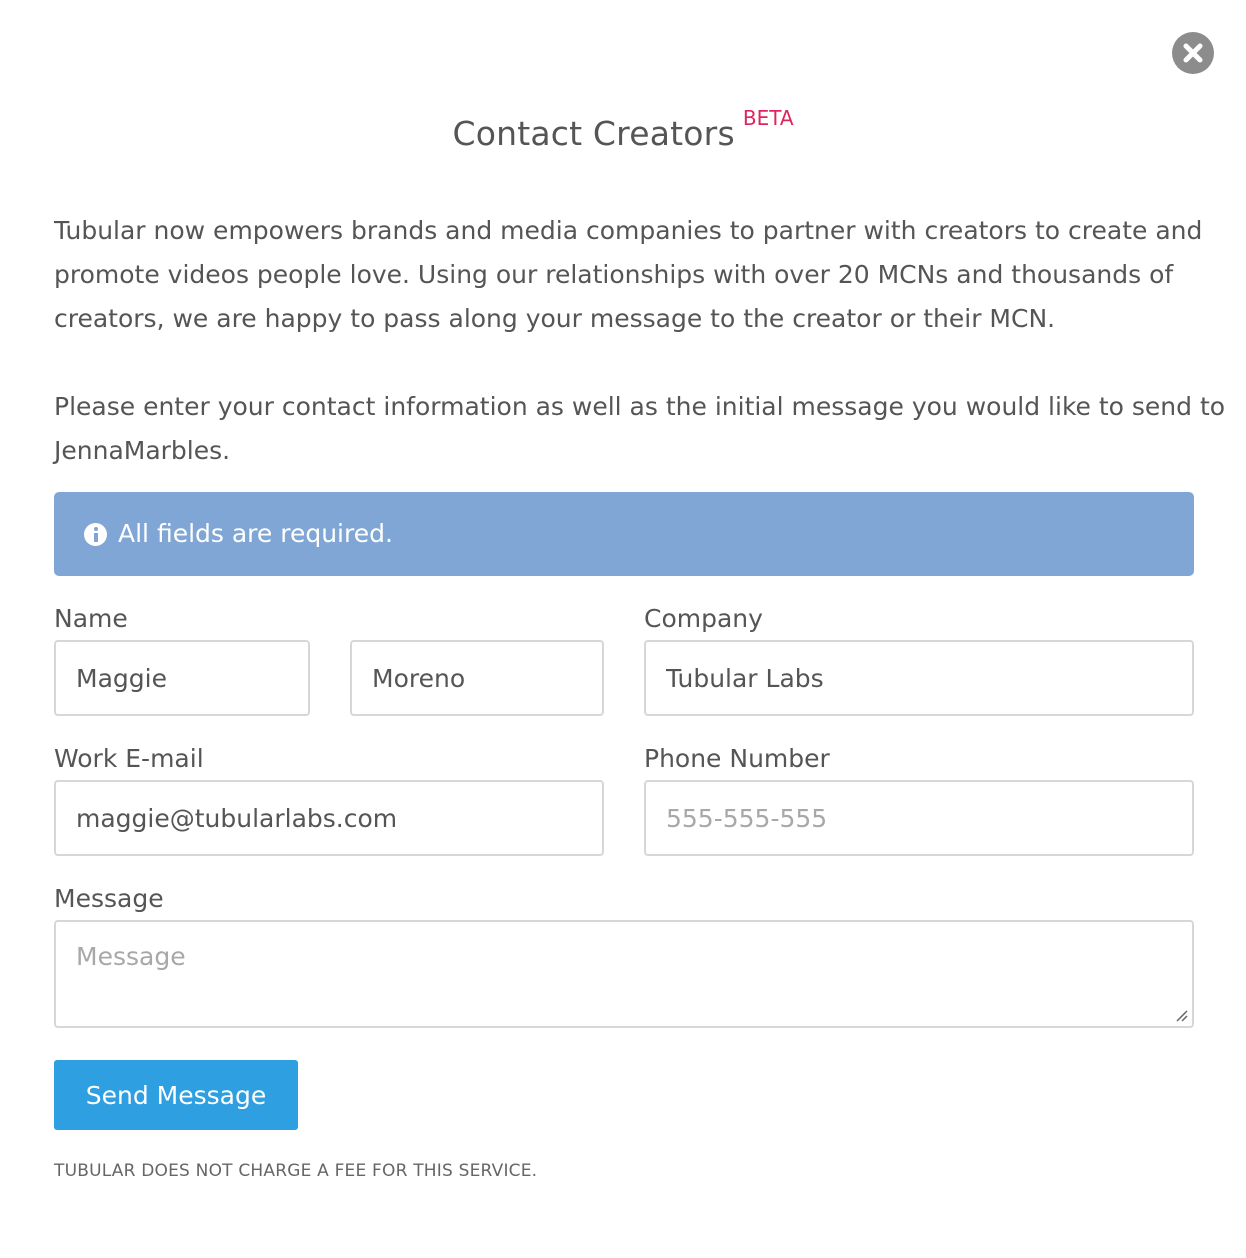  I want to click on first-name-input, so click(182, 678).